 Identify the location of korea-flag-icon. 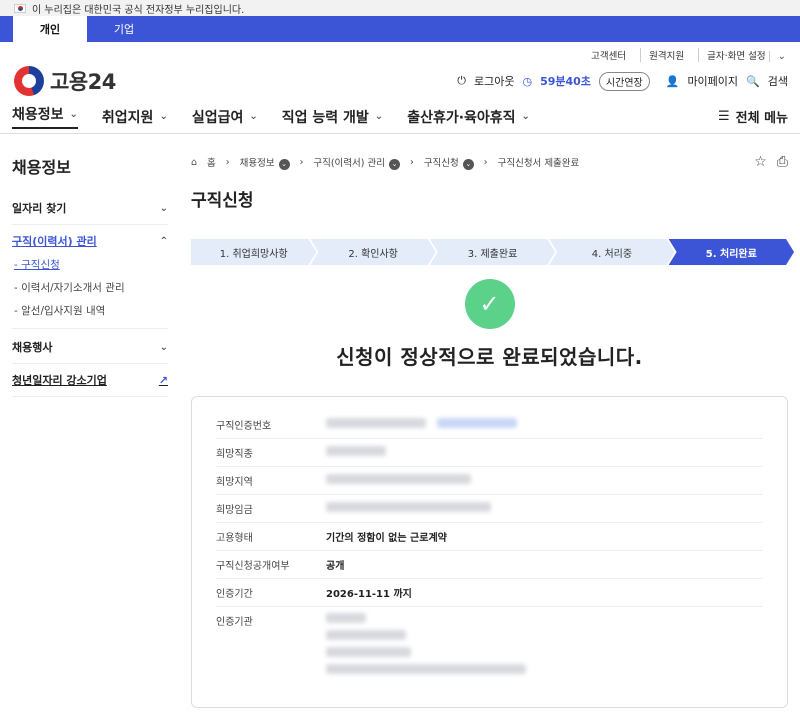
(20, 8).